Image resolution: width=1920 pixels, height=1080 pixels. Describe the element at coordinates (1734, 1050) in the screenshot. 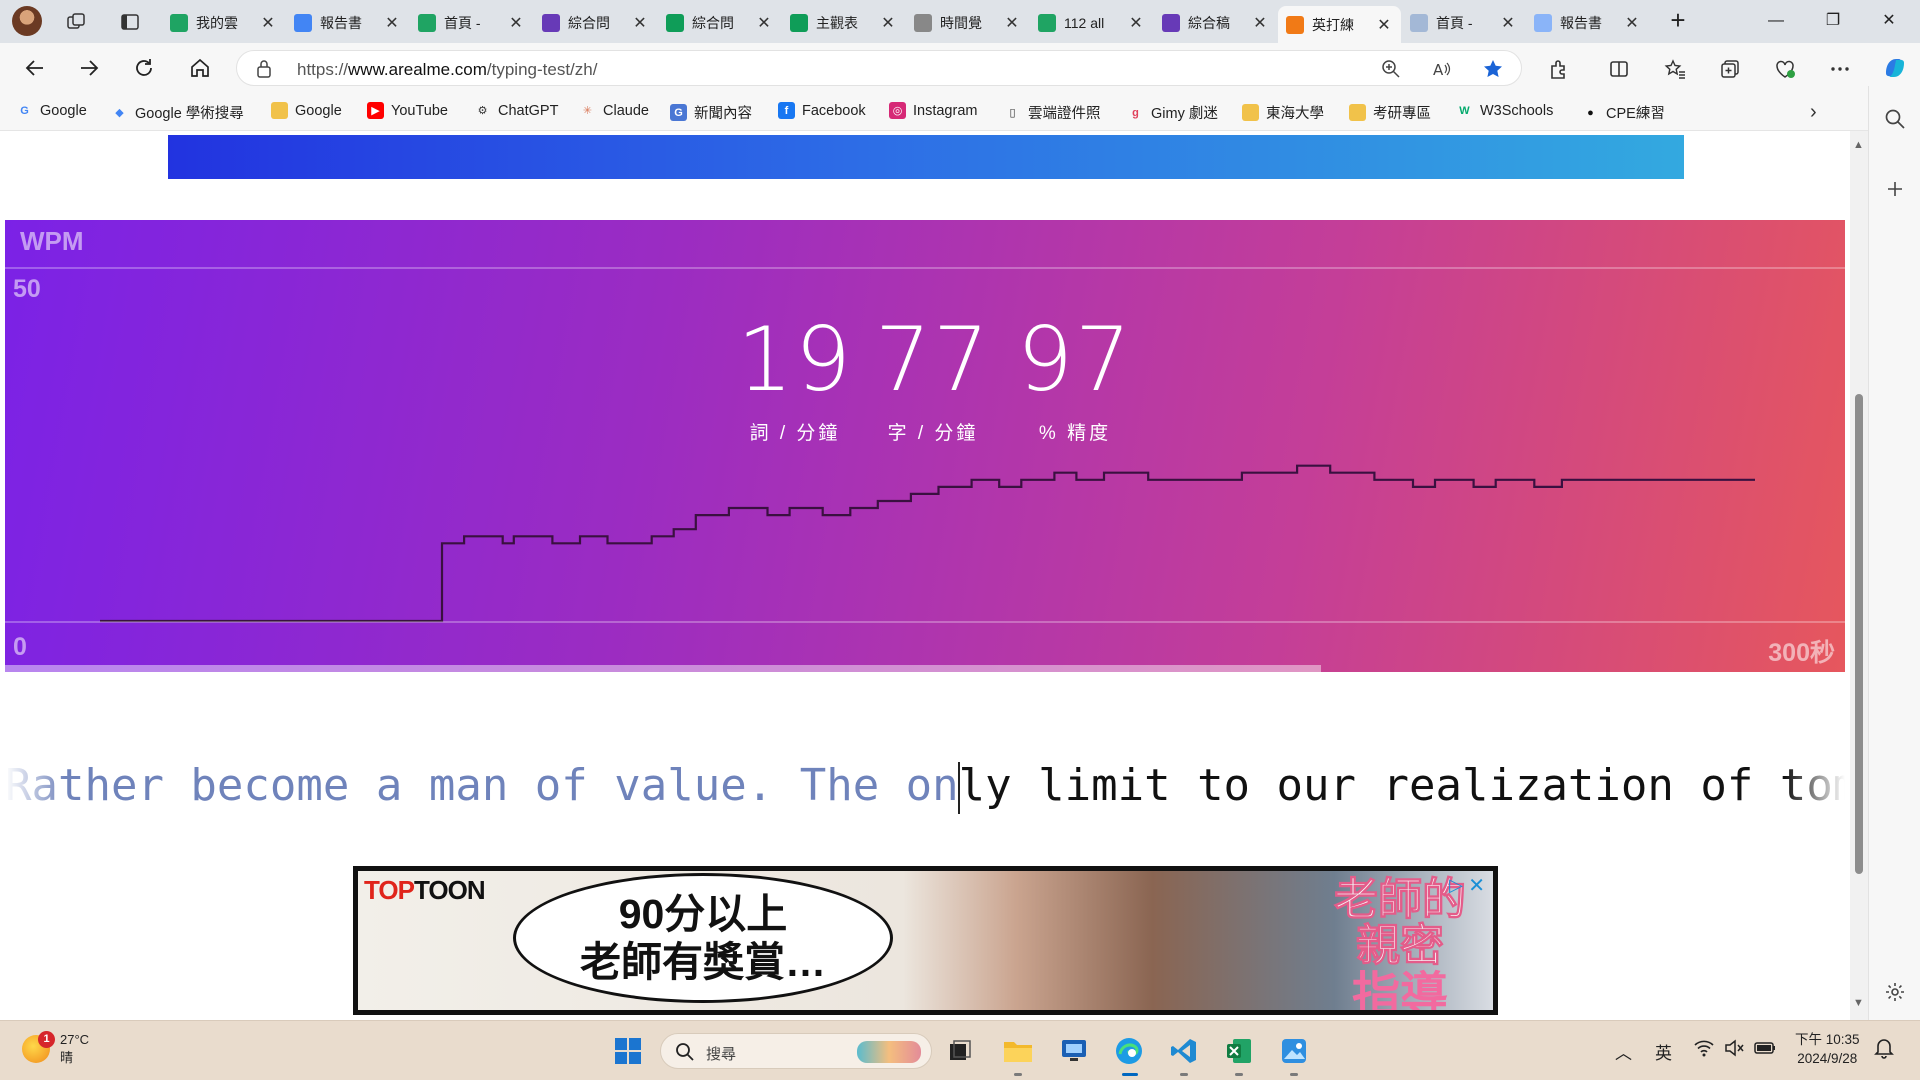

I see `volume-muted-icon` at that location.